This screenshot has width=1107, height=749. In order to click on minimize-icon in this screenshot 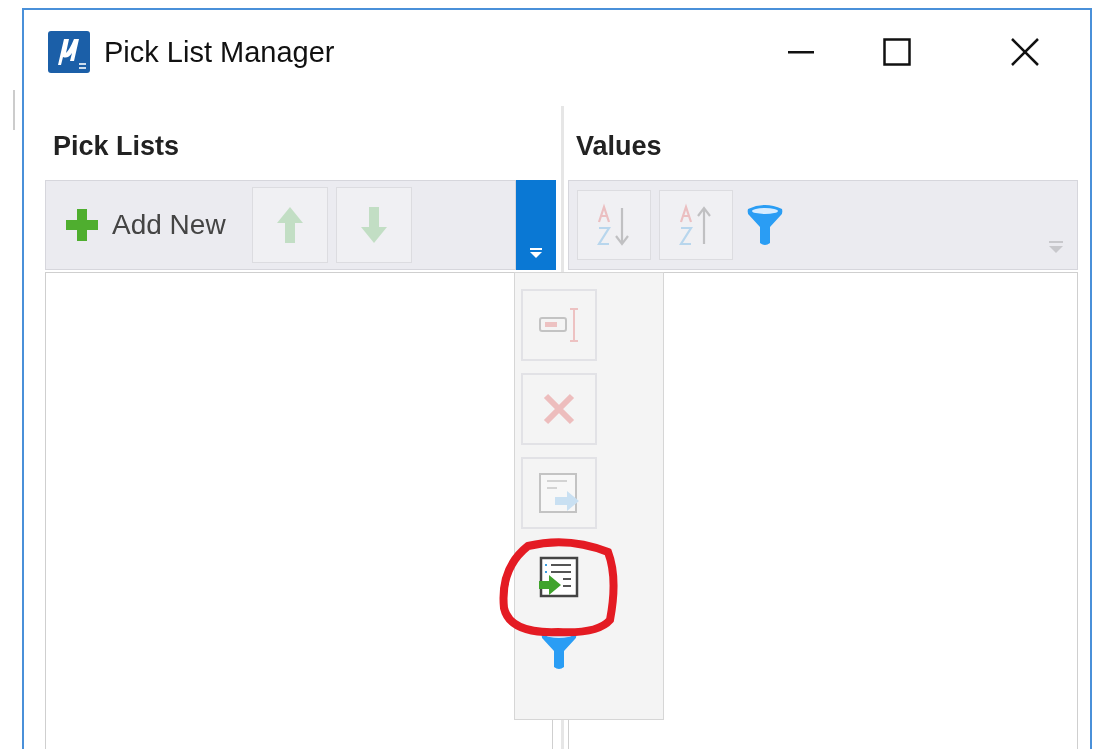, I will do `click(801, 52)`.